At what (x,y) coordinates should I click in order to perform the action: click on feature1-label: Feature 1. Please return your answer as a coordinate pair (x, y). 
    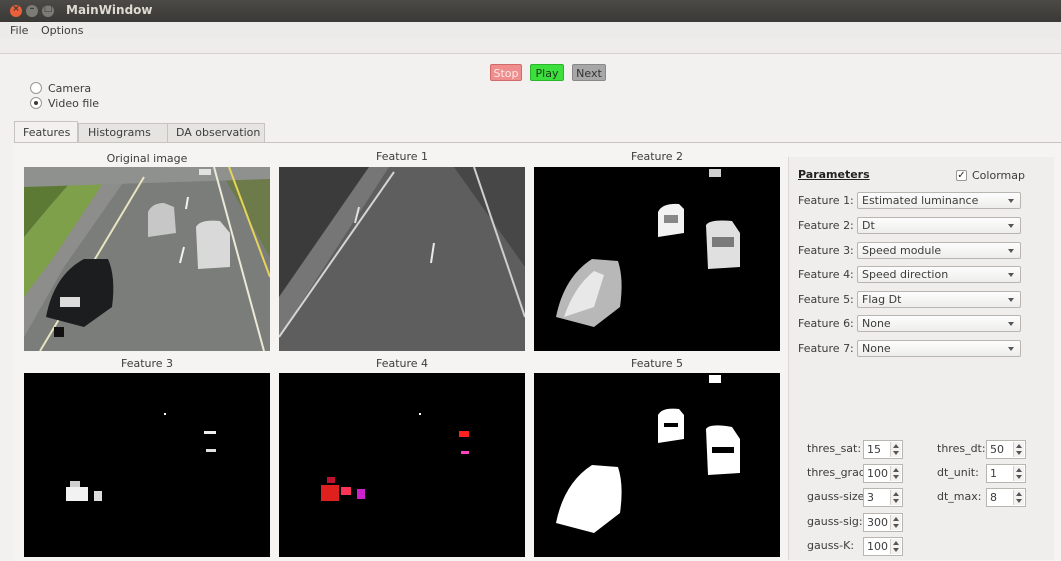
    Looking at the image, I should click on (402, 156).